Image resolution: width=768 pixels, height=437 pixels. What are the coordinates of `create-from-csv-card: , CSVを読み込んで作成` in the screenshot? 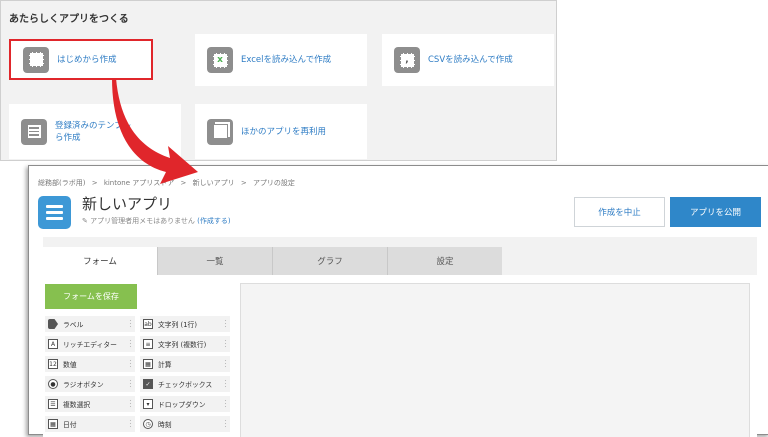 It's located at (468, 60).